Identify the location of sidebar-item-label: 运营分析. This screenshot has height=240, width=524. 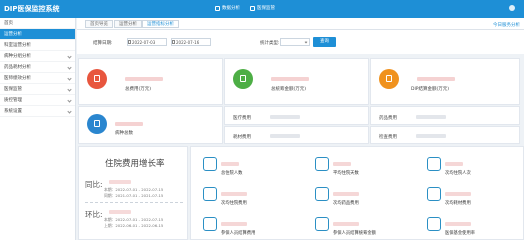
(13, 34).